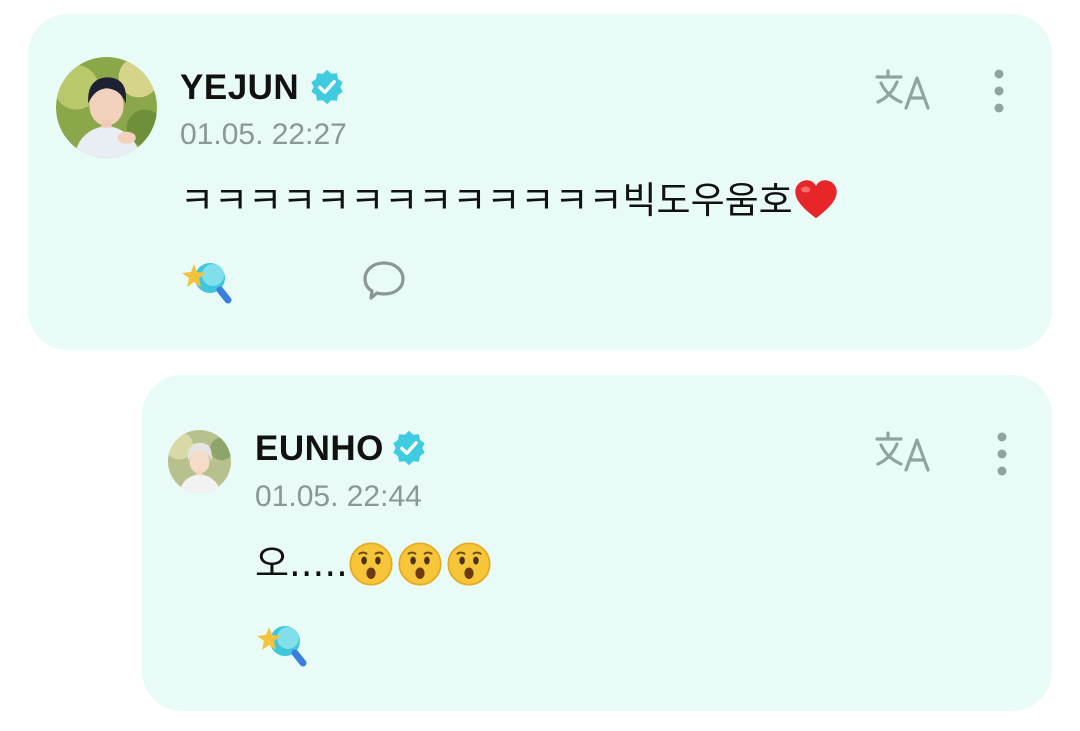  What do you see at coordinates (338, 496) in the screenshot?
I see `comment-timestamp: 01.05. 22:44` at bounding box center [338, 496].